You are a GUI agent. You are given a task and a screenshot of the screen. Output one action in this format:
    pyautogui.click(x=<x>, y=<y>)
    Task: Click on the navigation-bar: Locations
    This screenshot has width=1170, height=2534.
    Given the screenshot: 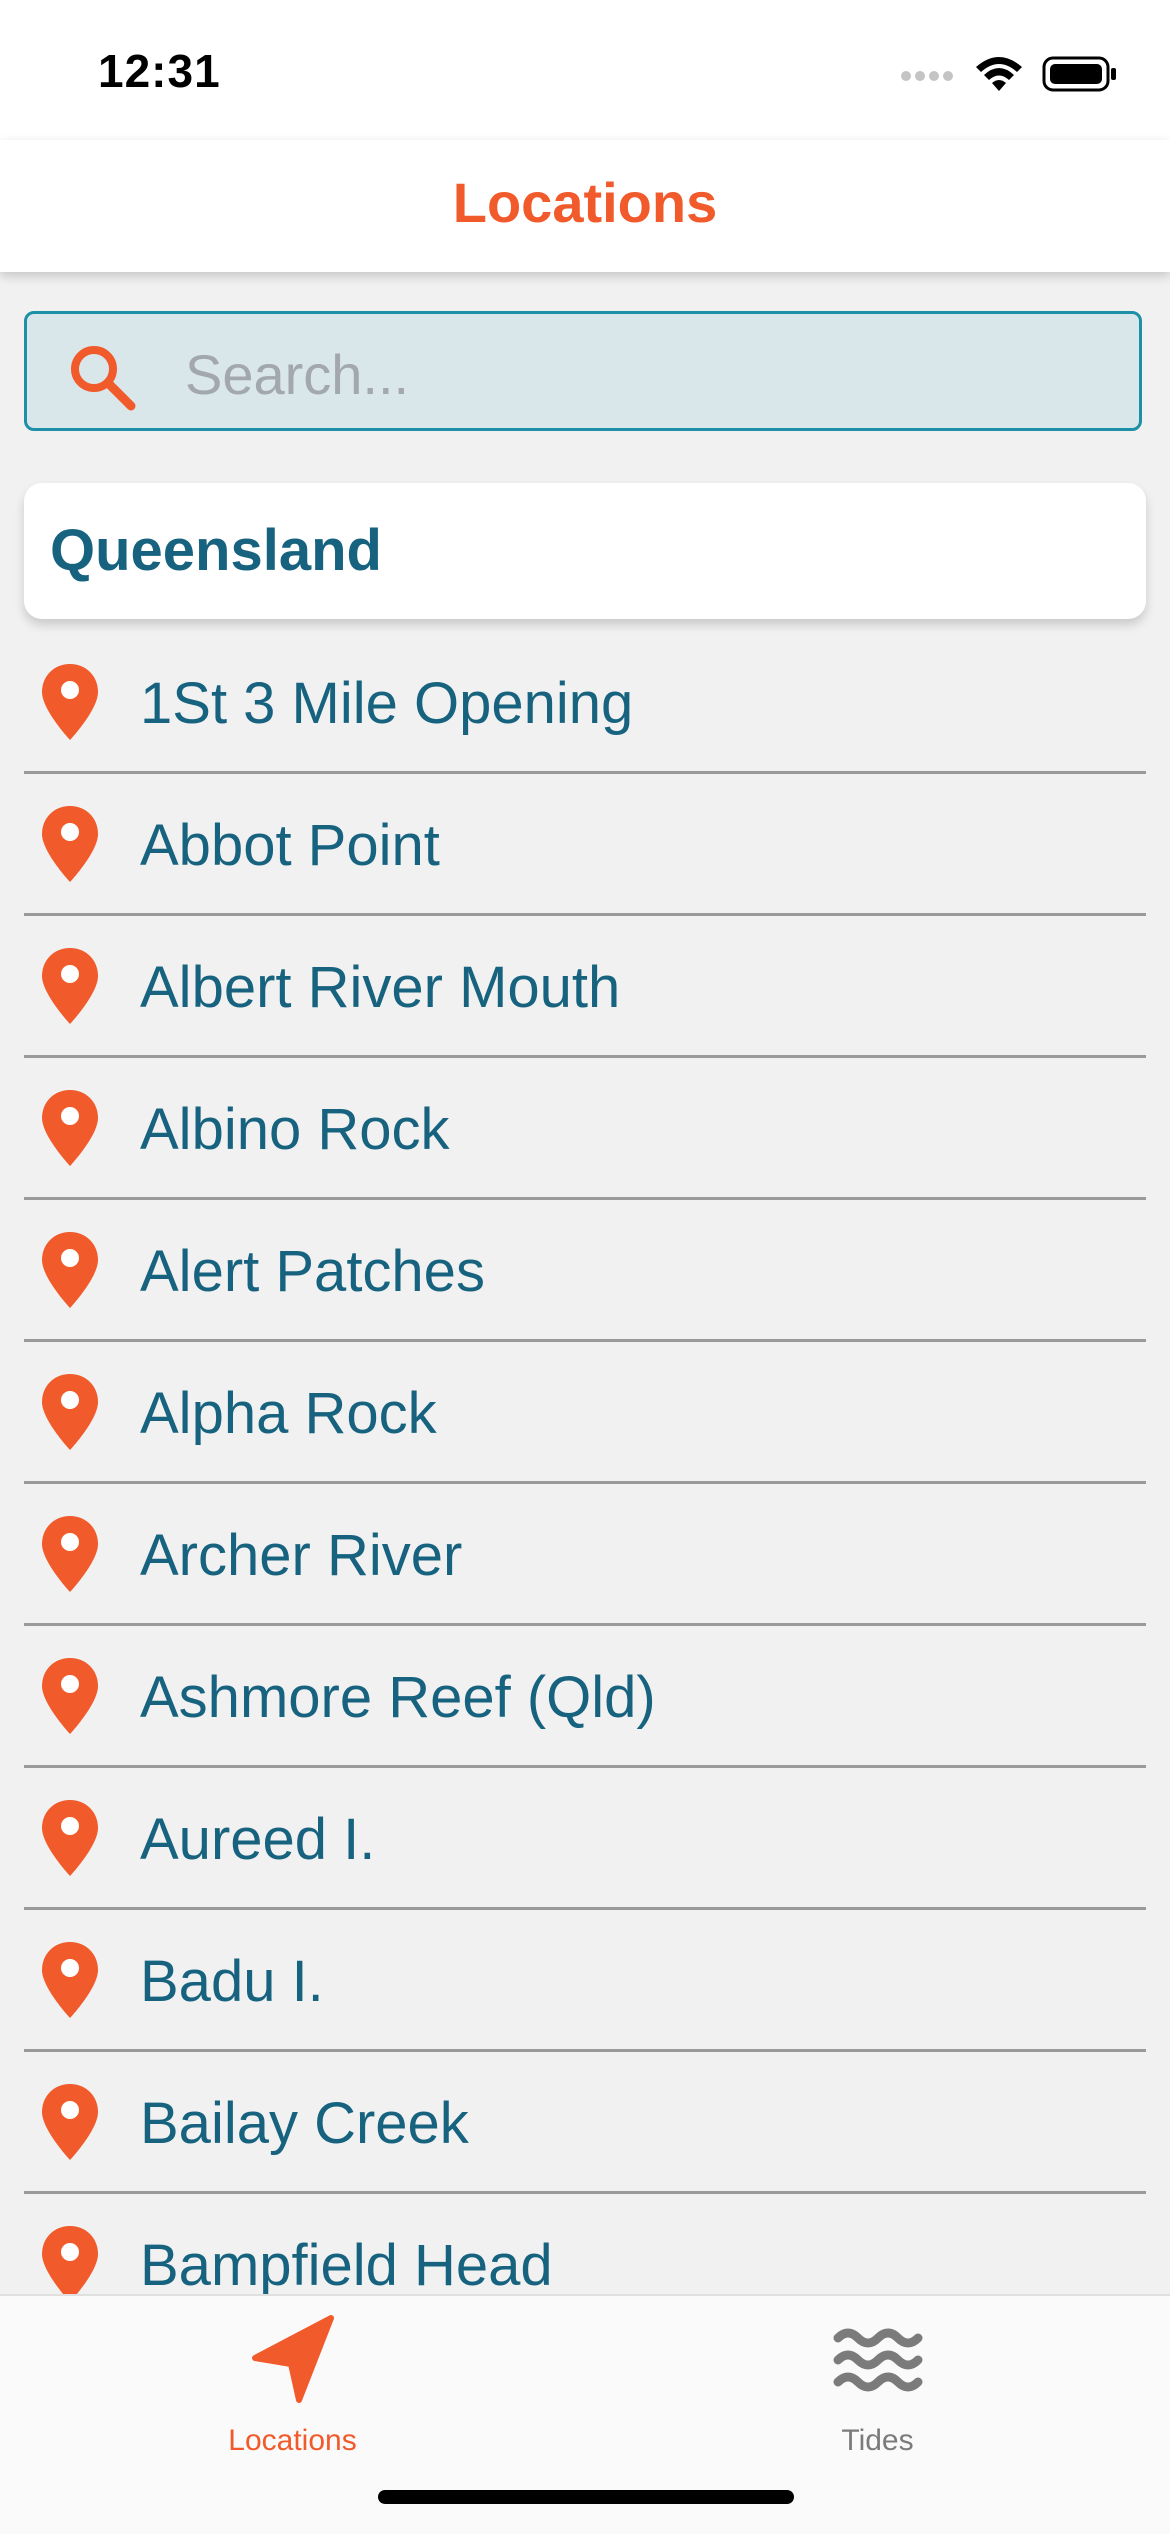 What is the action you would take?
    pyautogui.click(x=585, y=206)
    